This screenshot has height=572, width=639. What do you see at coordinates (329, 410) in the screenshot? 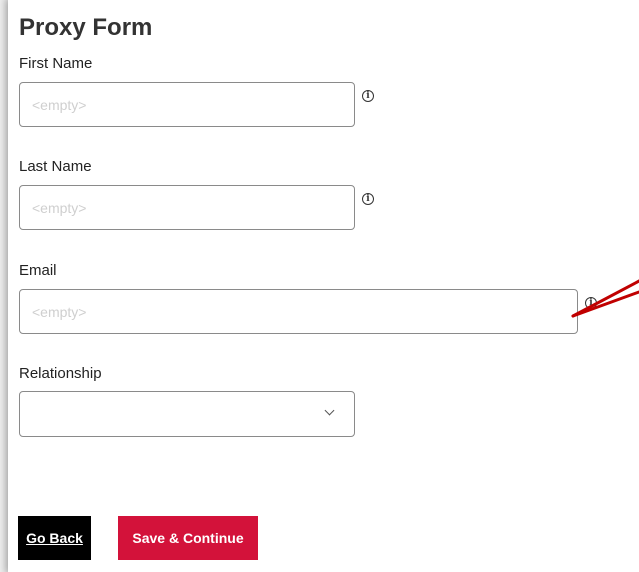
I see `chevron-down-icon` at bounding box center [329, 410].